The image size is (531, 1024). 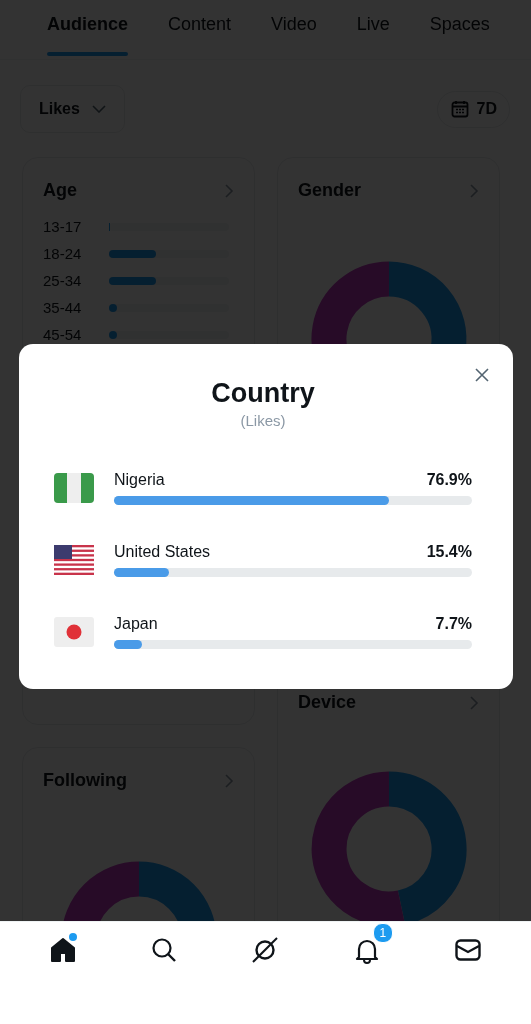 What do you see at coordinates (139, 480) in the screenshot?
I see `country-name: Nigeria` at bounding box center [139, 480].